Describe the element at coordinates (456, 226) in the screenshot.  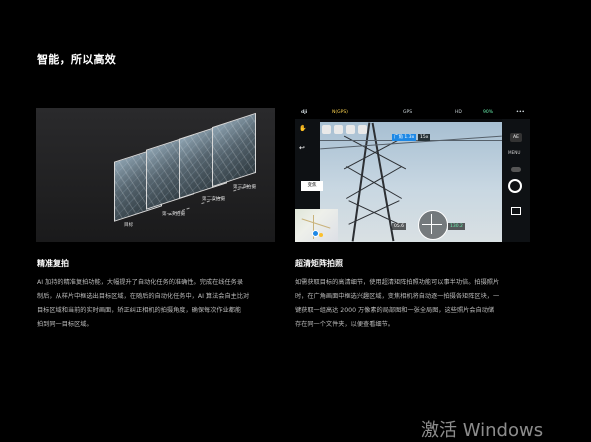
I see `altitude-readout: 130.2` at that location.